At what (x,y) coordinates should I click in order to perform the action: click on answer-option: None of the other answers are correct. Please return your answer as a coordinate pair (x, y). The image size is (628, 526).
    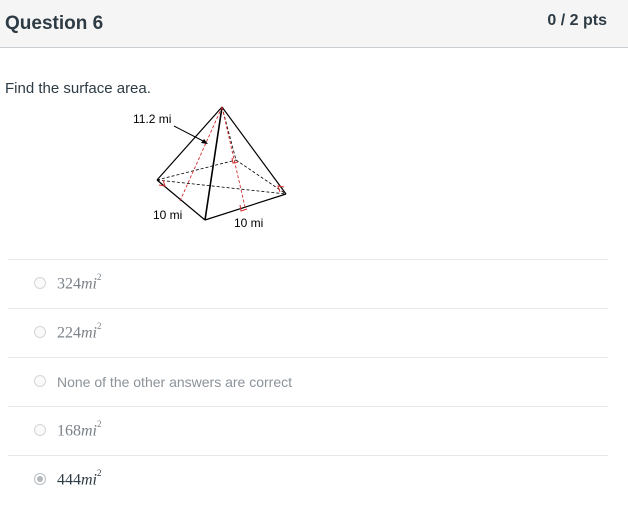
    Looking at the image, I should click on (308, 381).